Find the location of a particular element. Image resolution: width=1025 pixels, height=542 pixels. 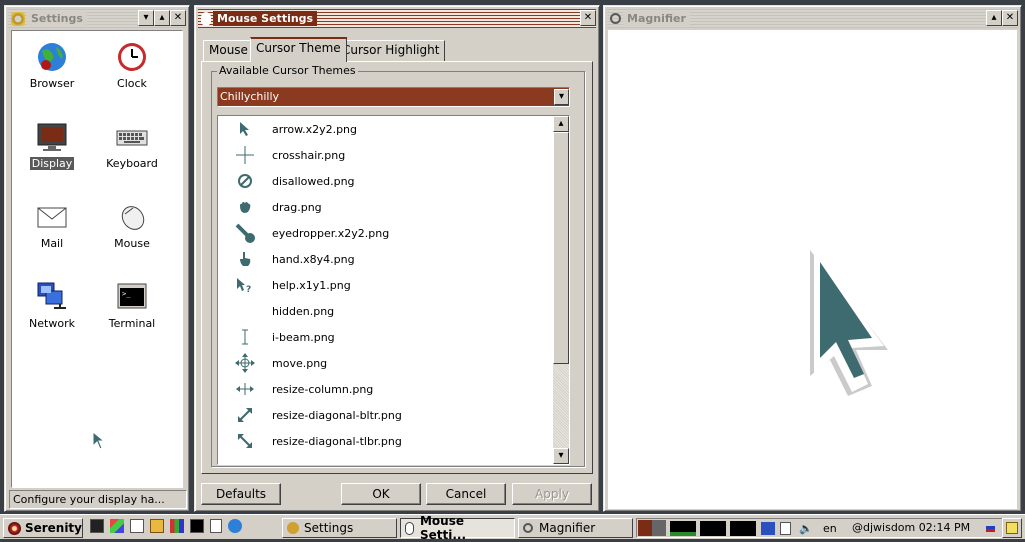

scroll-thumb is located at coordinates (561, 248).